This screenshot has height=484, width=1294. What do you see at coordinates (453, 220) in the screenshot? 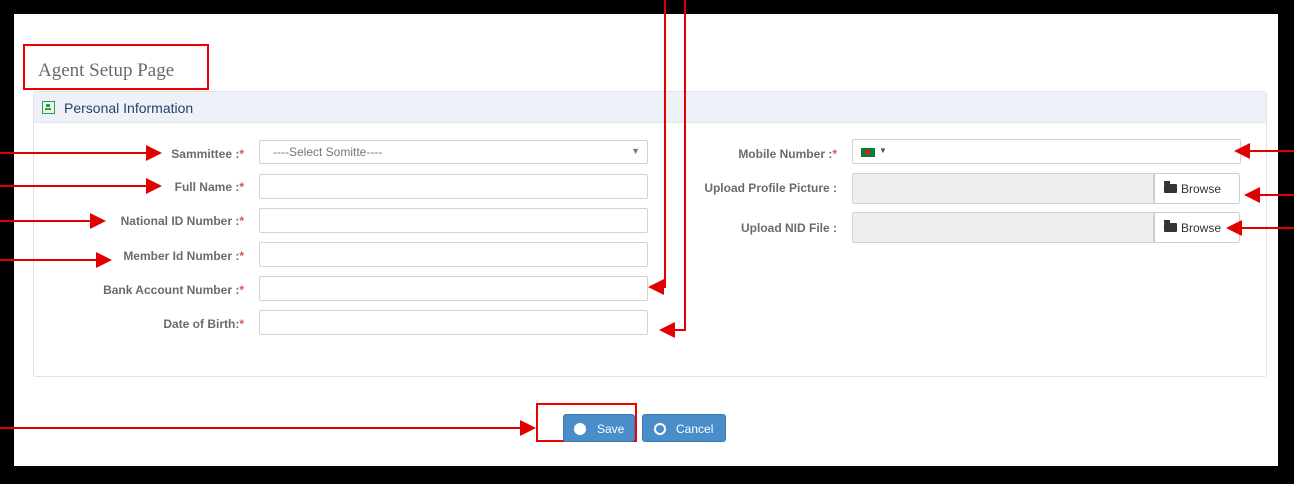
I see `national-id-input` at bounding box center [453, 220].